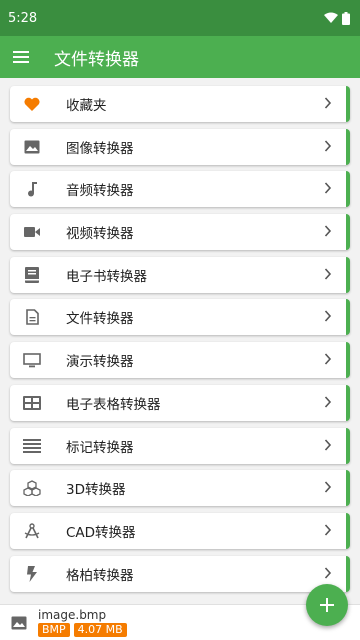 This screenshot has width=360, height=640. I want to click on list-item-label: 电子表格转换器, so click(113, 404).